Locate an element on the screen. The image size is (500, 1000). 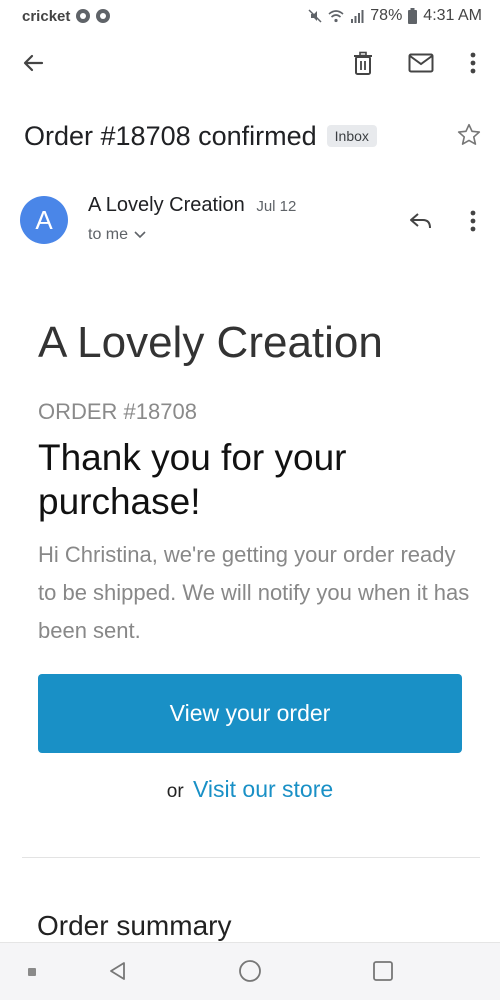
visit-store-link: Visit our store is located at coordinates (263, 789).